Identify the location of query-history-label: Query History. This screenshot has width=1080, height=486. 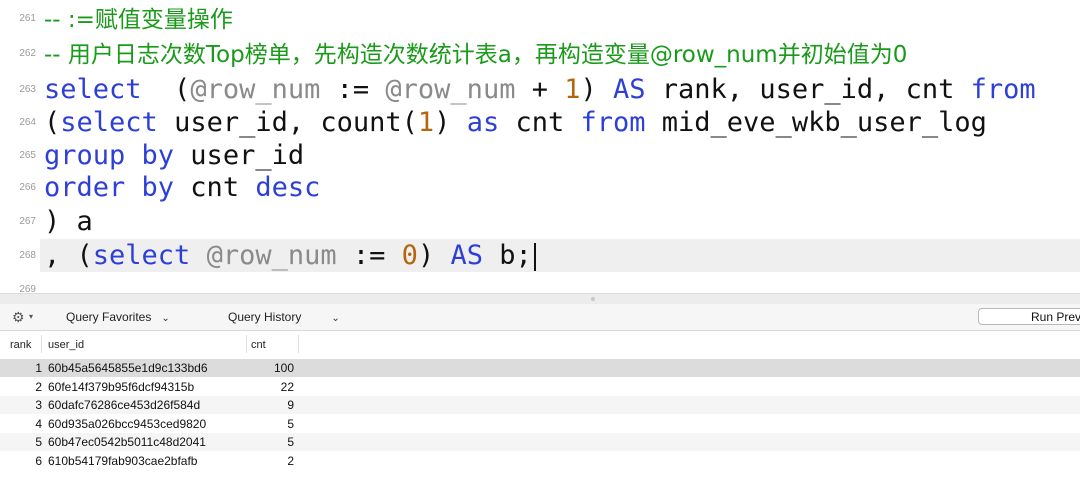
(265, 317).